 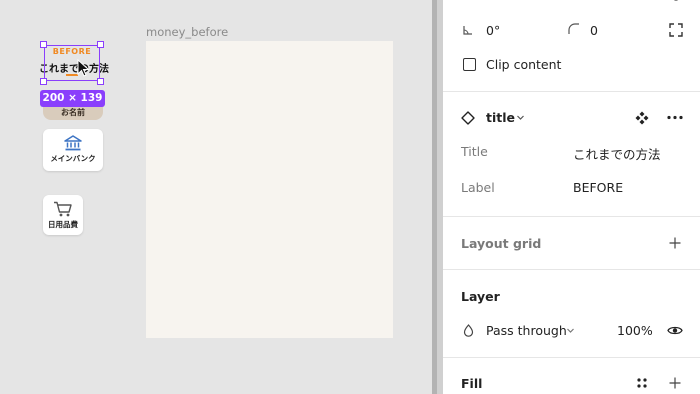 I want to click on eye-icon, so click(x=675, y=330).